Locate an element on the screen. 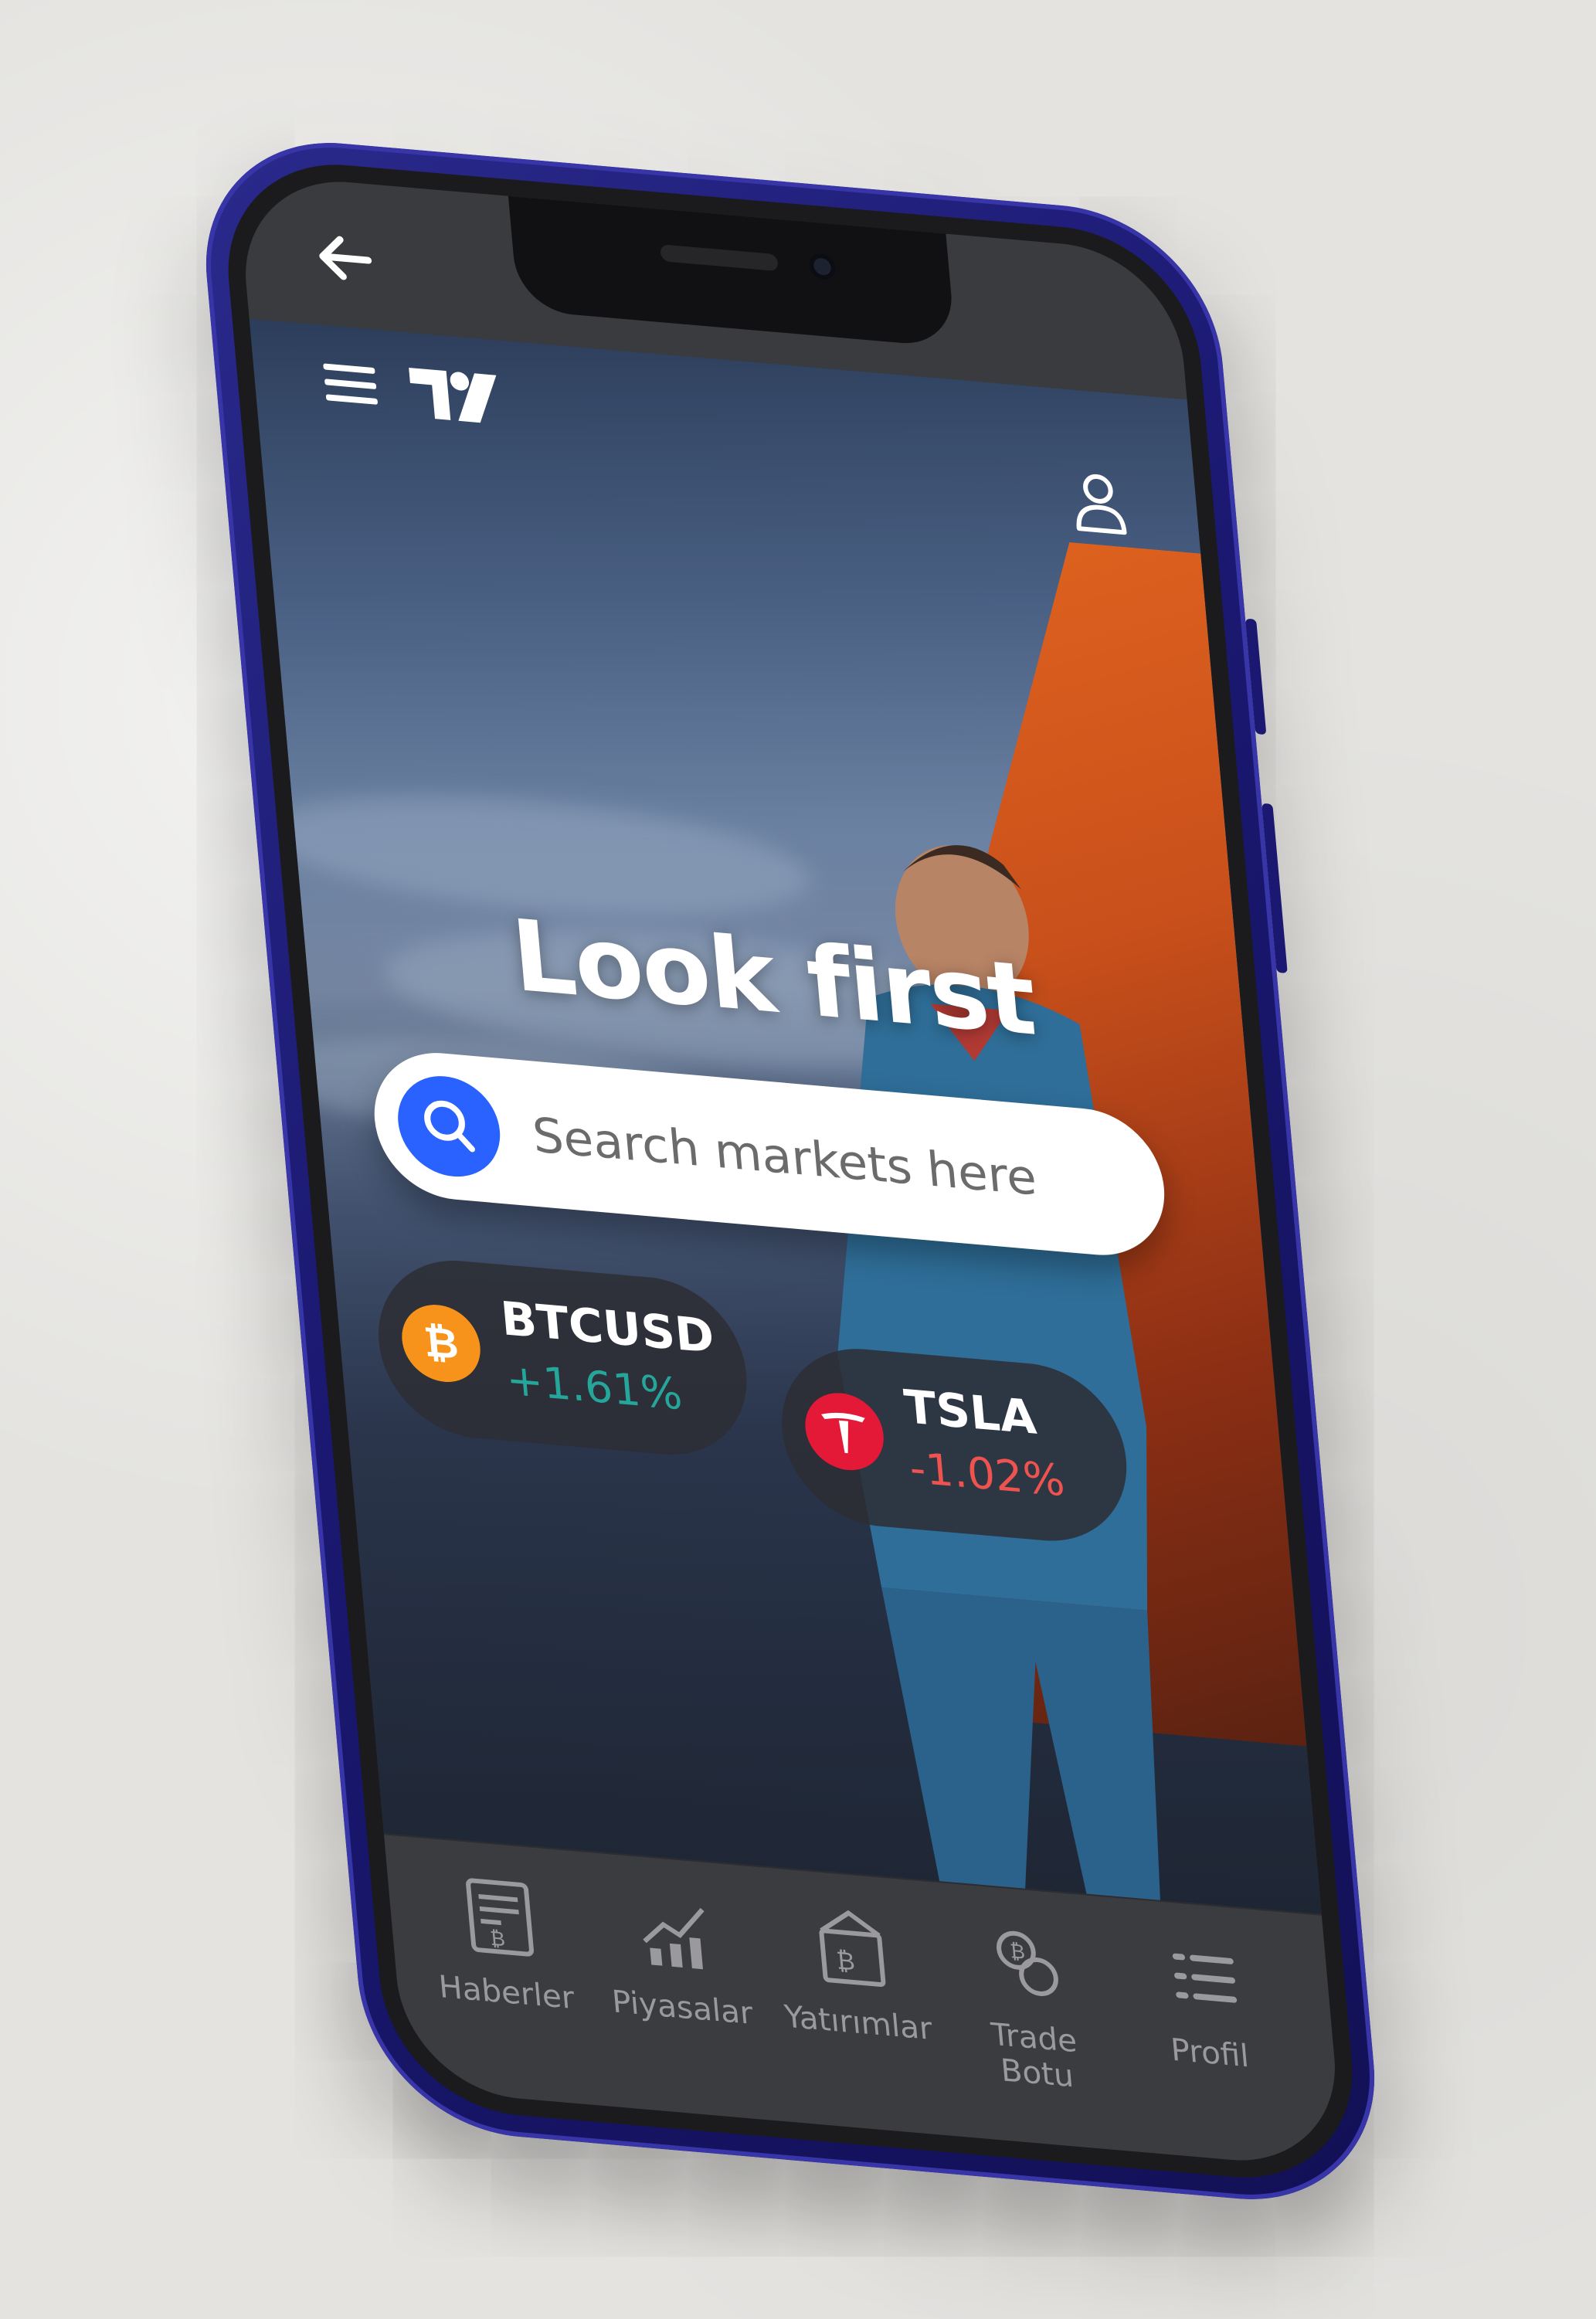 The height and width of the screenshot is (2319, 1596). front-camera is located at coordinates (822, 266).